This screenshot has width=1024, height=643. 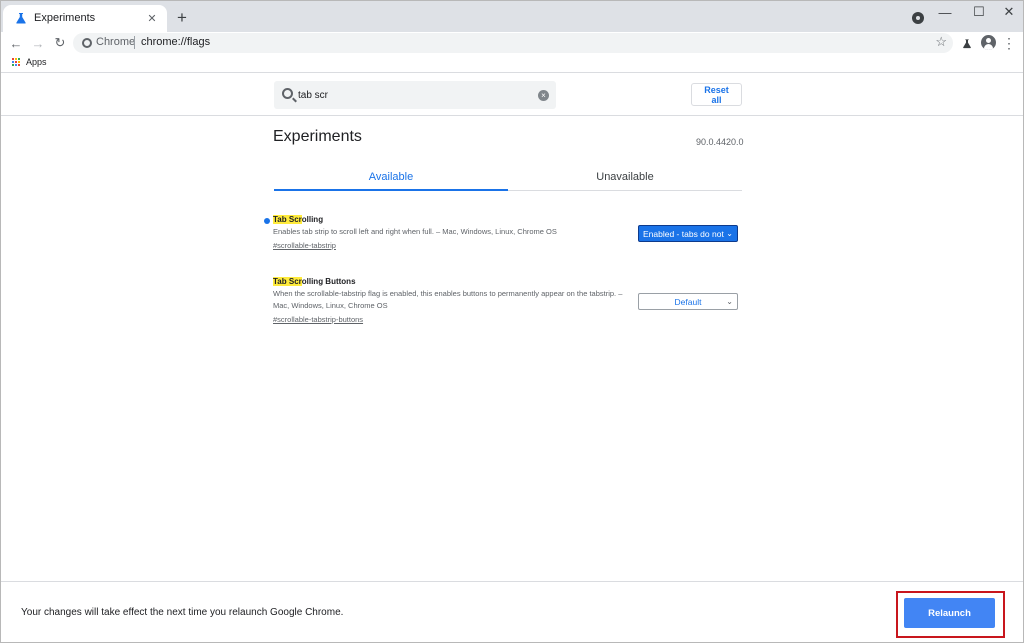 What do you see at coordinates (38, 43) in the screenshot?
I see `forward-arrow-icon: →` at bounding box center [38, 43].